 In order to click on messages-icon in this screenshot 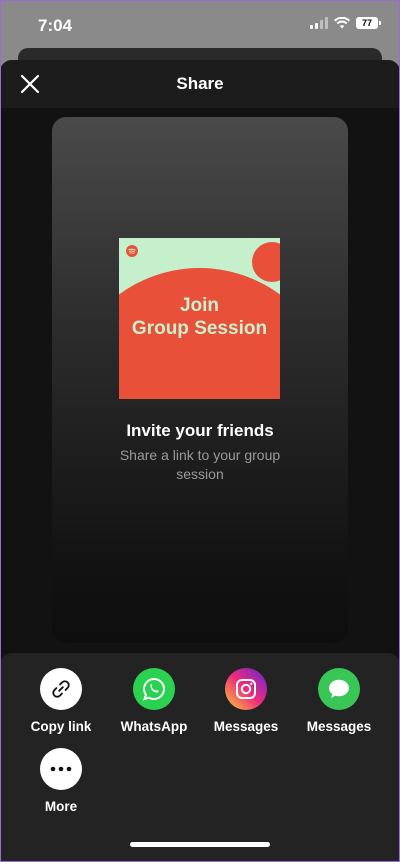, I will do `click(339, 689)`.